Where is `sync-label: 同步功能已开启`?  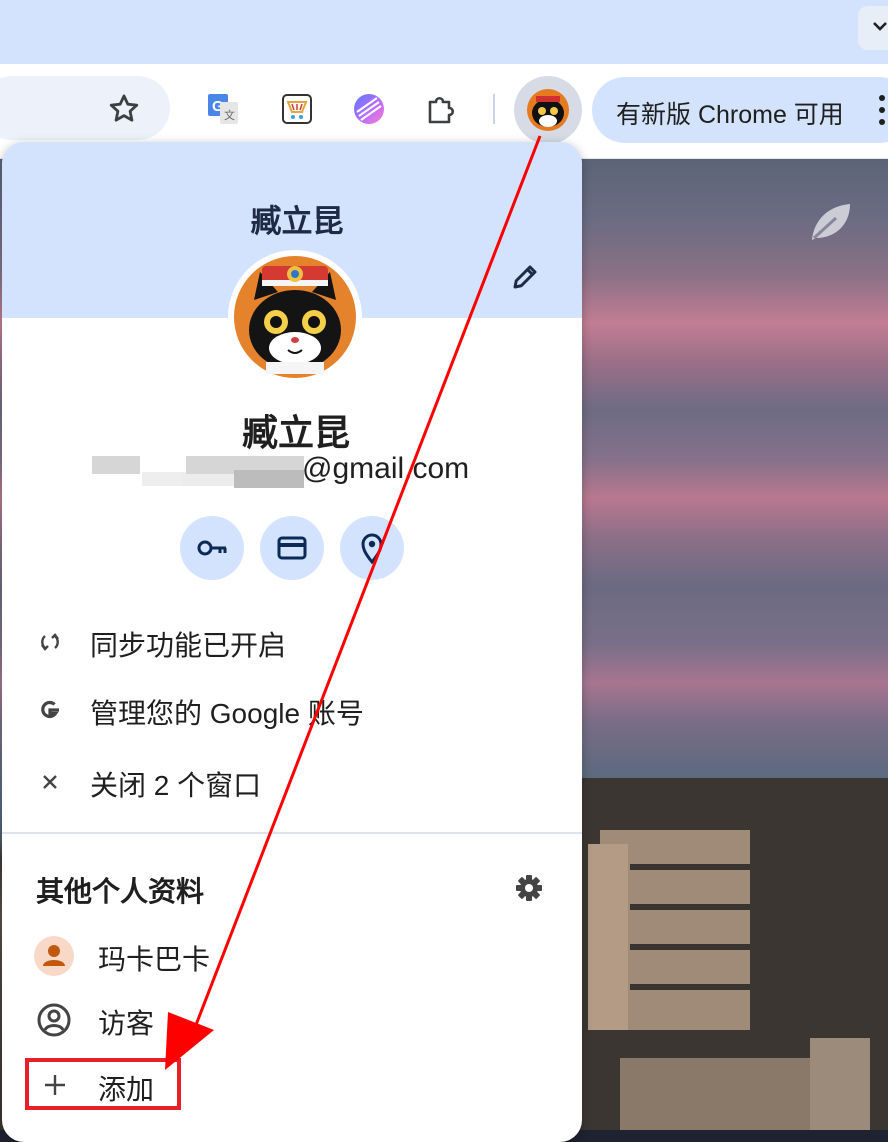 sync-label: 同步功能已开启 is located at coordinates (188, 645).